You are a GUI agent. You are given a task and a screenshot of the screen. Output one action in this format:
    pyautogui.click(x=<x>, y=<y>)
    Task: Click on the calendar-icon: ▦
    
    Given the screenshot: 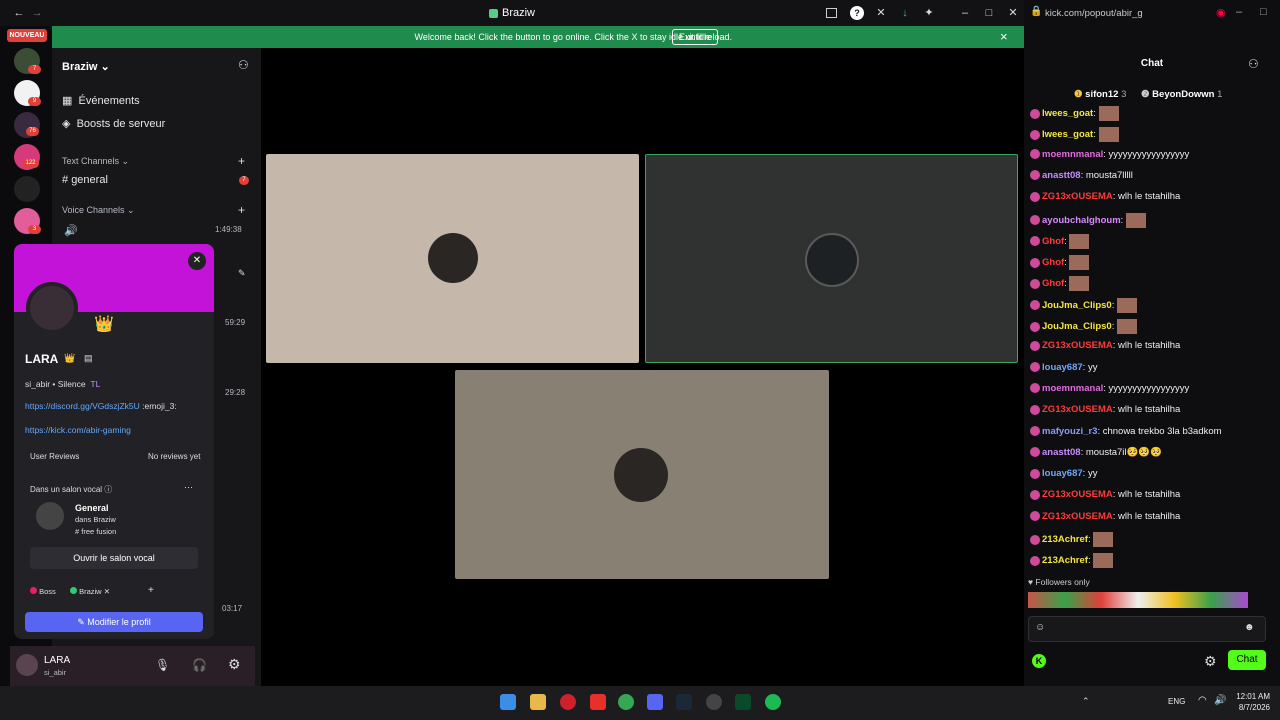 What is the action you would take?
    pyautogui.click(x=67, y=101)
    